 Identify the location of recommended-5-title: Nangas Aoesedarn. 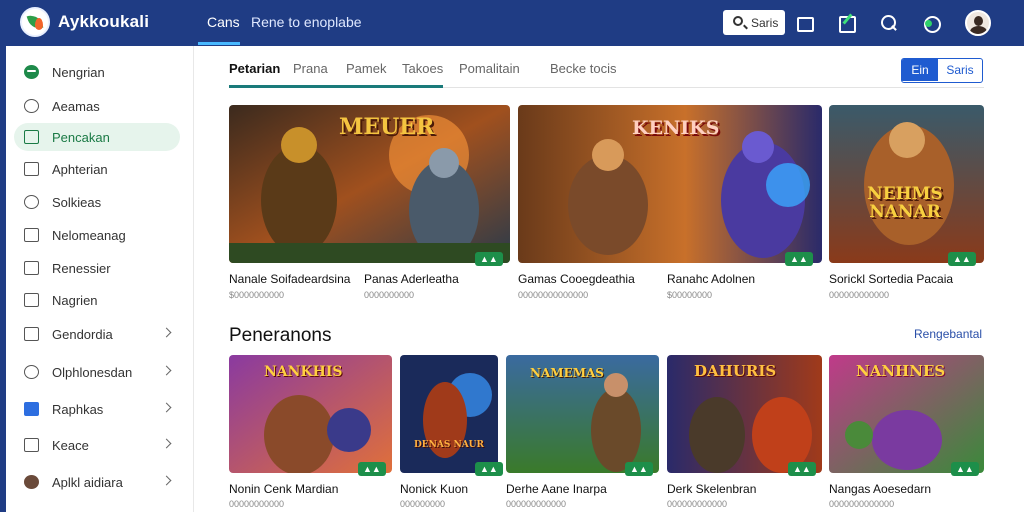
(880, 489).